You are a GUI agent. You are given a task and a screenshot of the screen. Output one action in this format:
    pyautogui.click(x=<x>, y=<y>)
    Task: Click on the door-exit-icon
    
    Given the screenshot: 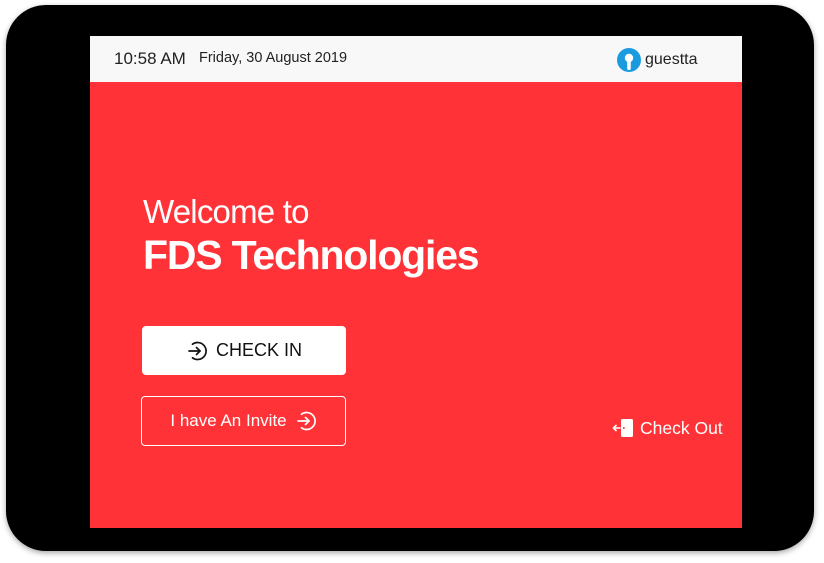 What is the action you would take?
    pyautogui.click(x=623, y=428)
    